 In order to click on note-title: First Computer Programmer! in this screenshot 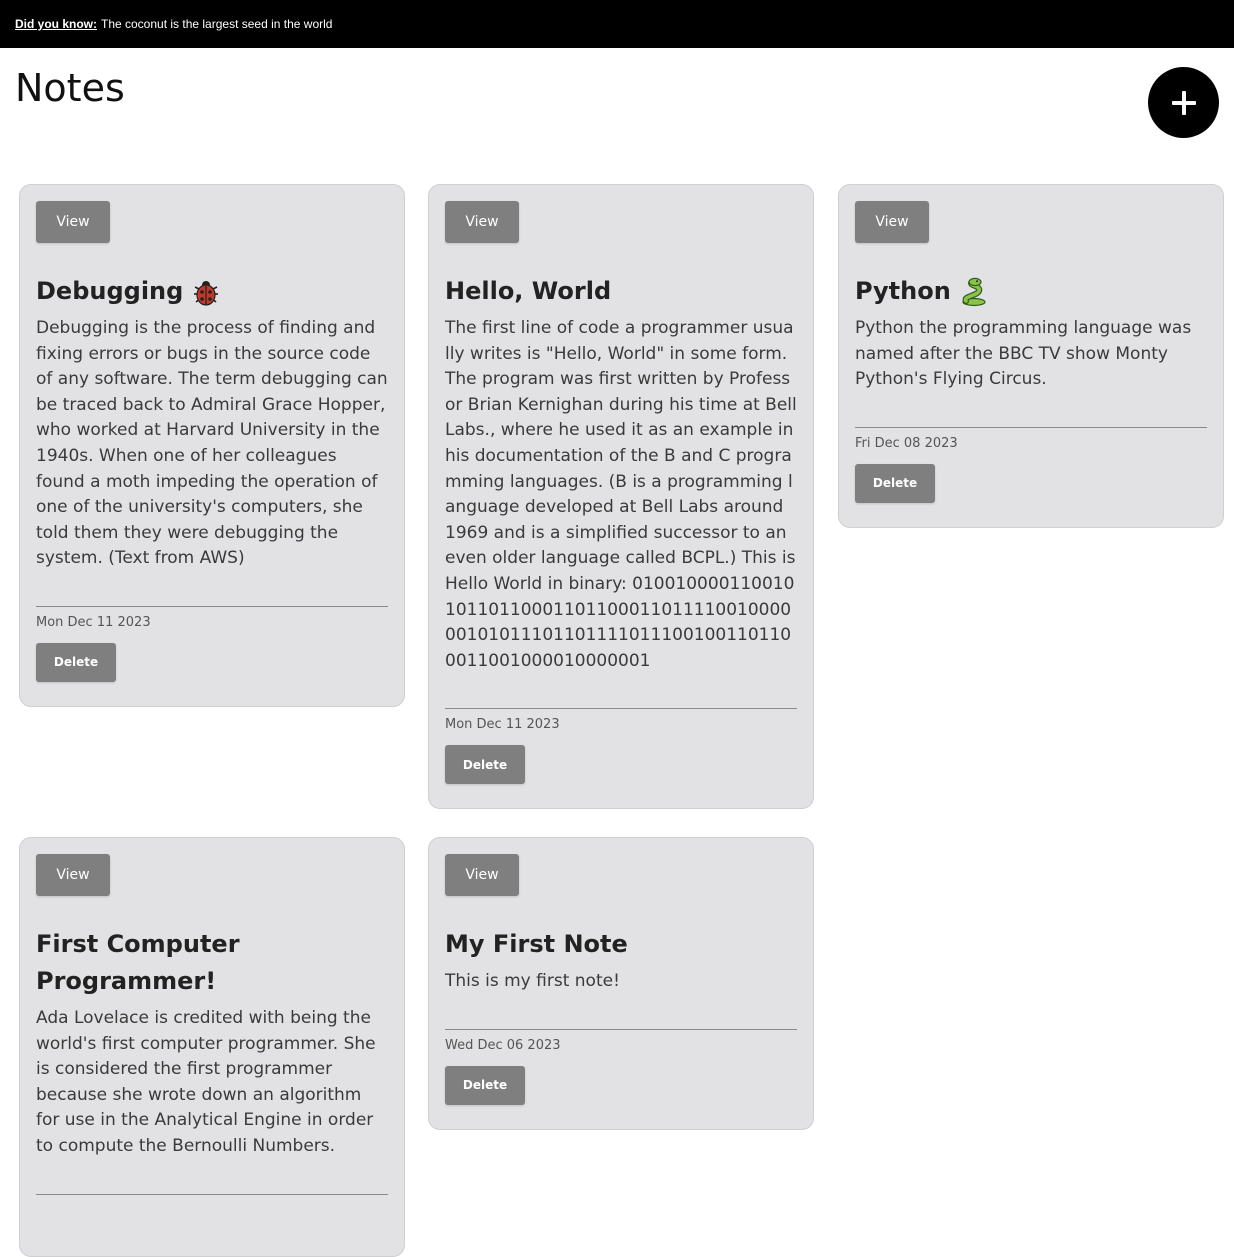, I will do `click(212, 963)`.